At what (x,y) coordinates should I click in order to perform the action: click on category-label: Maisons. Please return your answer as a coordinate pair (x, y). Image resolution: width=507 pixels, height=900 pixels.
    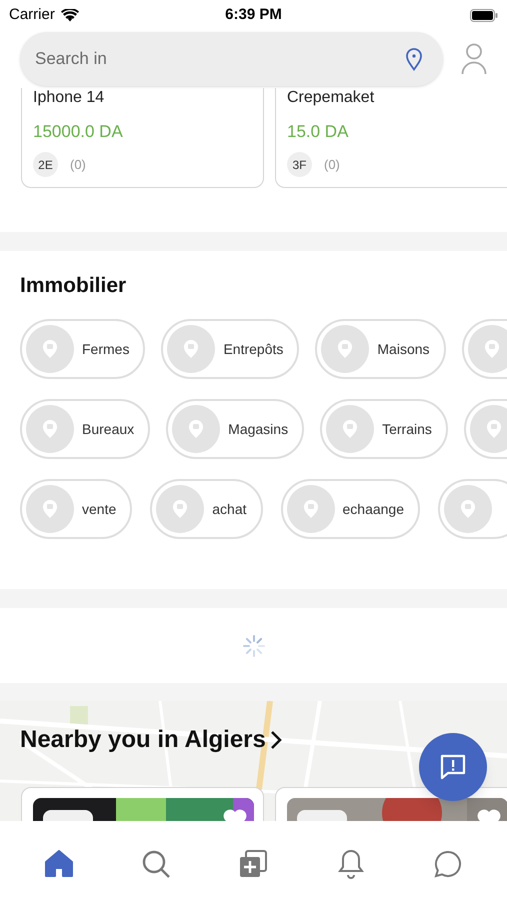
    Looking at the image, I should click on (403, 349).